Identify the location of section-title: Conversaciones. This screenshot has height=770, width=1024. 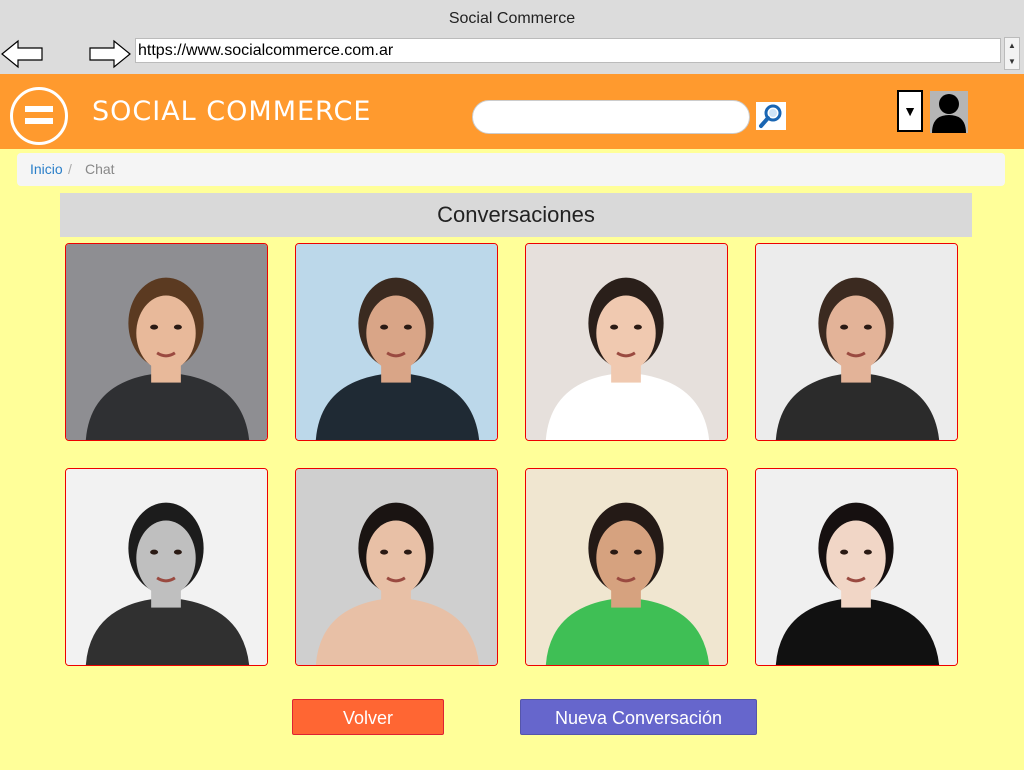
(516, 215).